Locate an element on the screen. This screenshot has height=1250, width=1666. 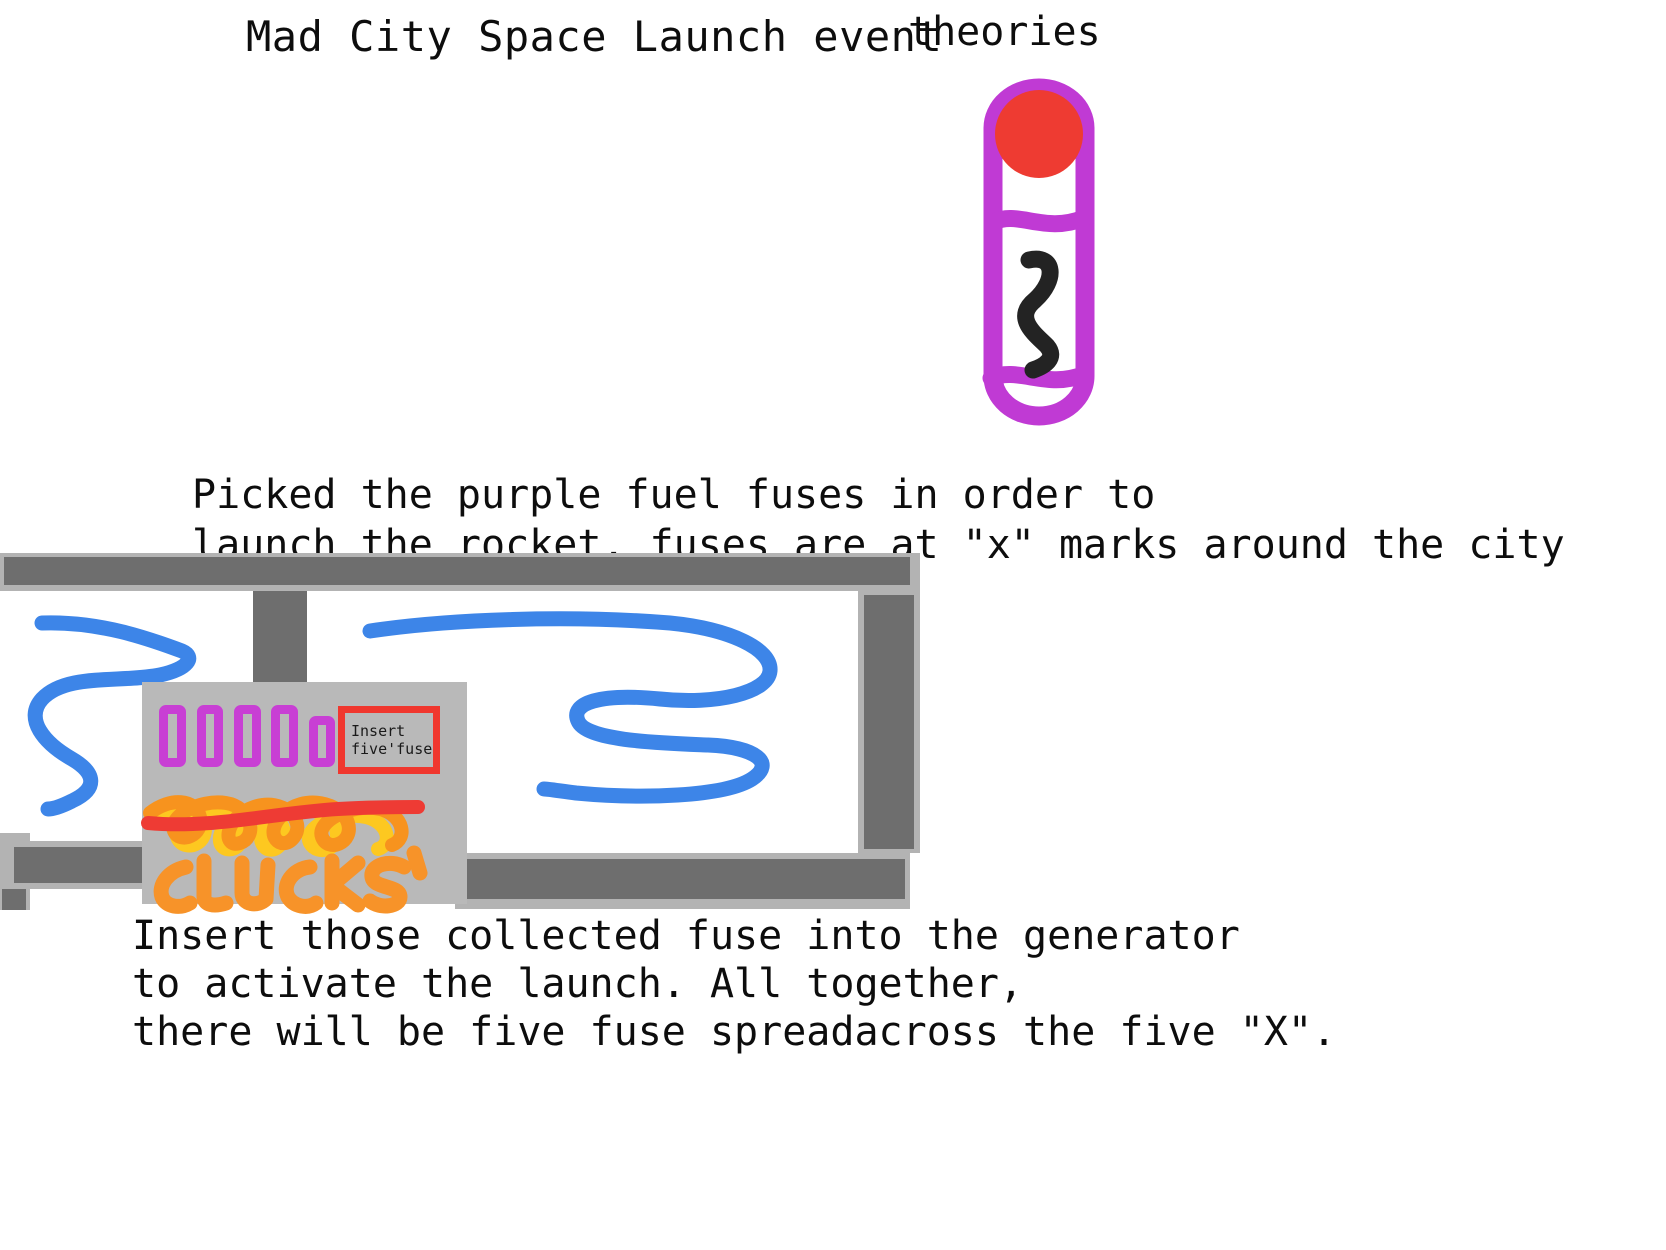
page-title-suffix: theories is located at coordinates (1004, 32).